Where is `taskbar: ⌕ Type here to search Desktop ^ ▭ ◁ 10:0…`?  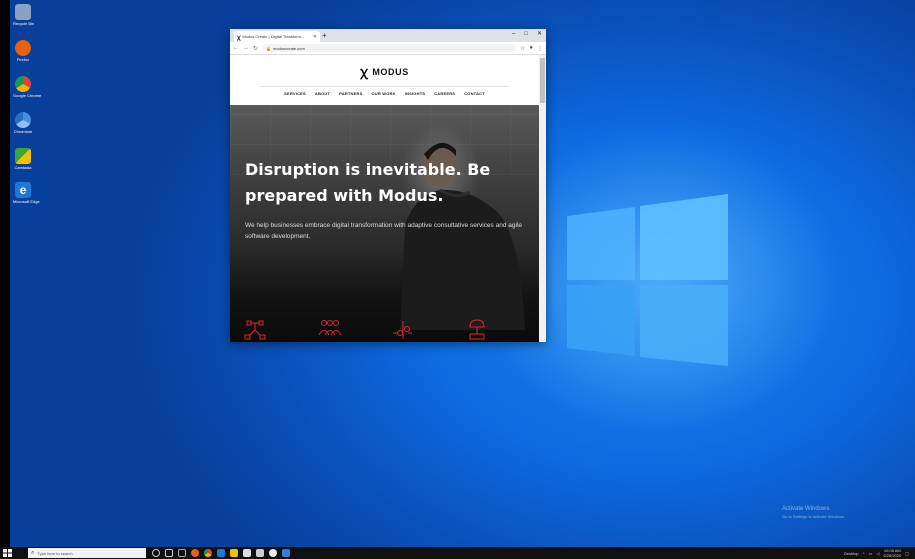
taskbar: ⌕ Type here to search Desktop ^ ▭ ◁ 10:0… is located at coordinates (457, 553).